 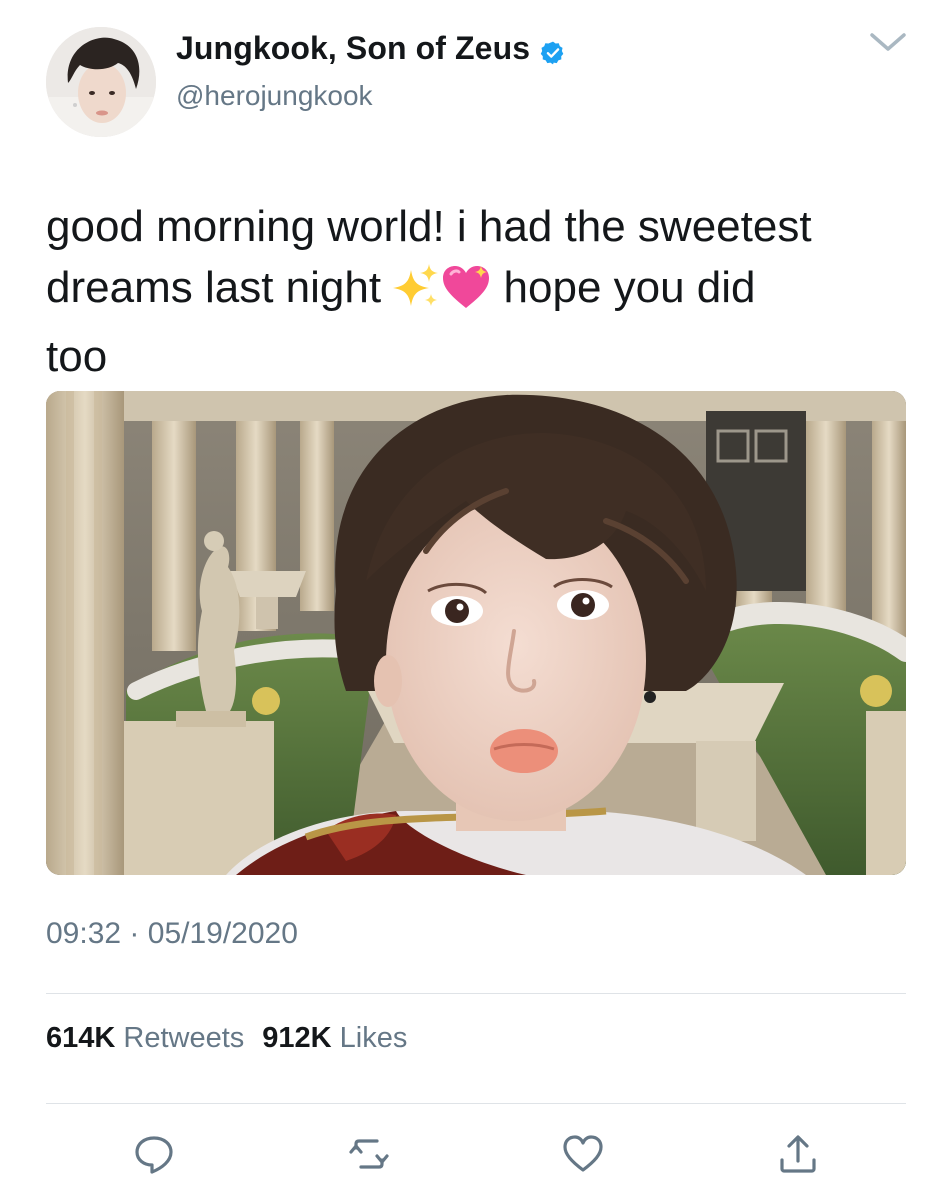 What do you see at coordinates (353, 48) in the screenshot?
I see `display-name-text: Jungkook, Son of Zeus` at bounding box center [353, 48].